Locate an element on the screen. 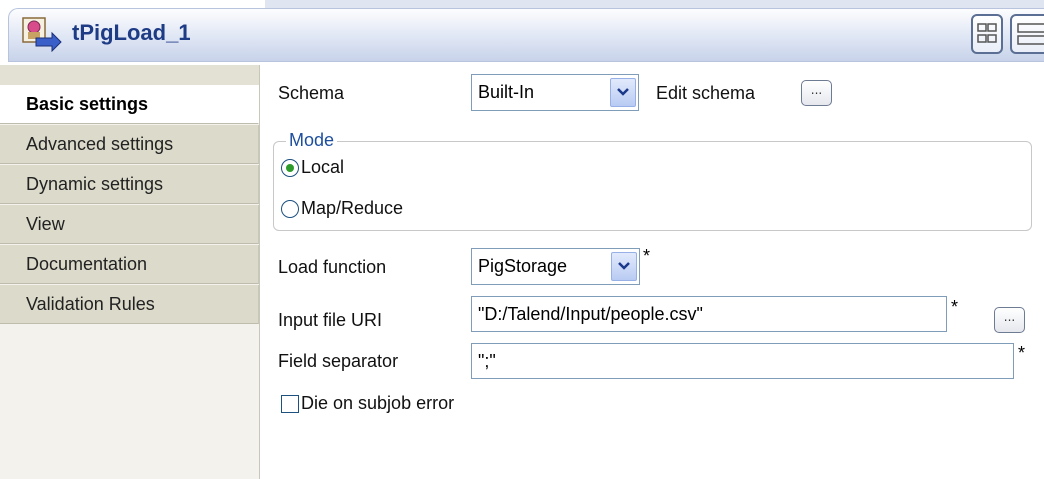 The image size is (1044, 479). header-top-strip is located at coordinates (654, 4).